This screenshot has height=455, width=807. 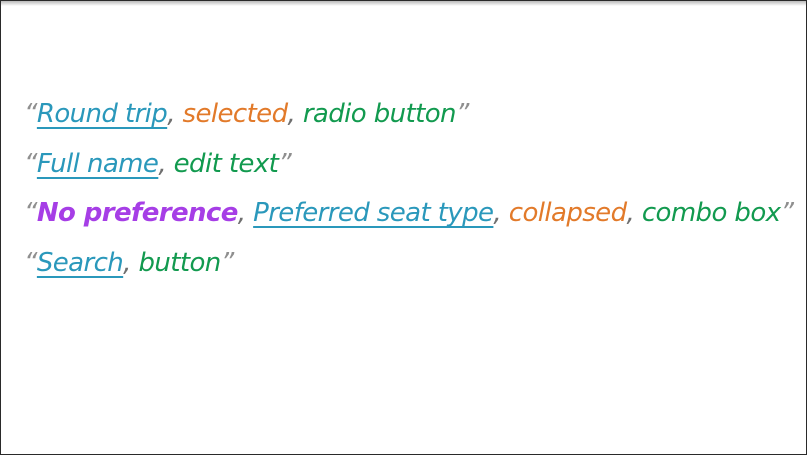 I want to click on element-value: No preference, so click(x=137, y=213).